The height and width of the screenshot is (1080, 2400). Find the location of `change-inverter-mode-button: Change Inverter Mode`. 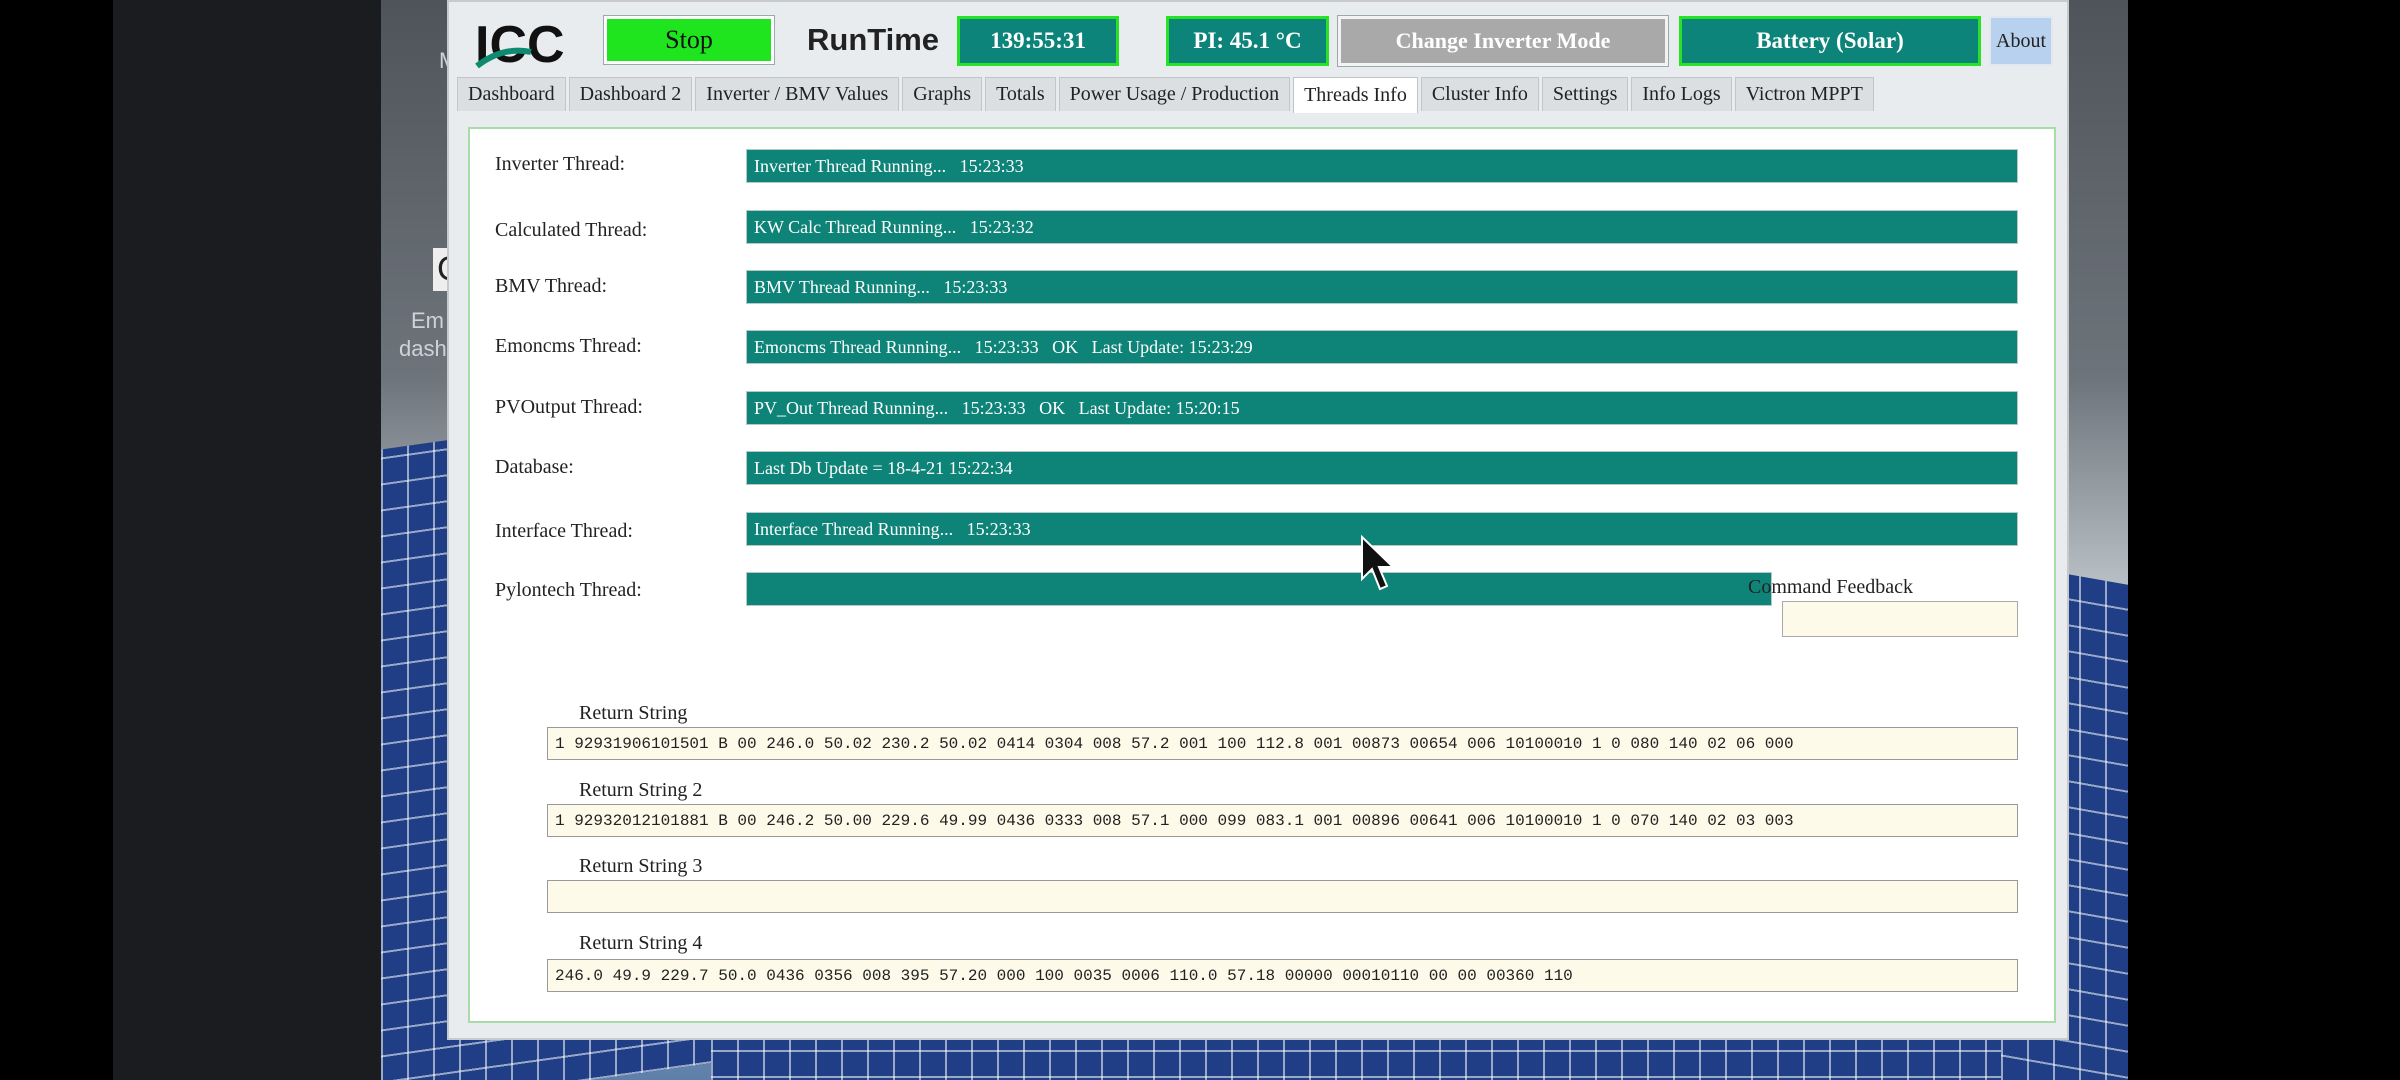

change-inverter-mode-button: Change Inverter Mode is located at coordinates (1503, 41).